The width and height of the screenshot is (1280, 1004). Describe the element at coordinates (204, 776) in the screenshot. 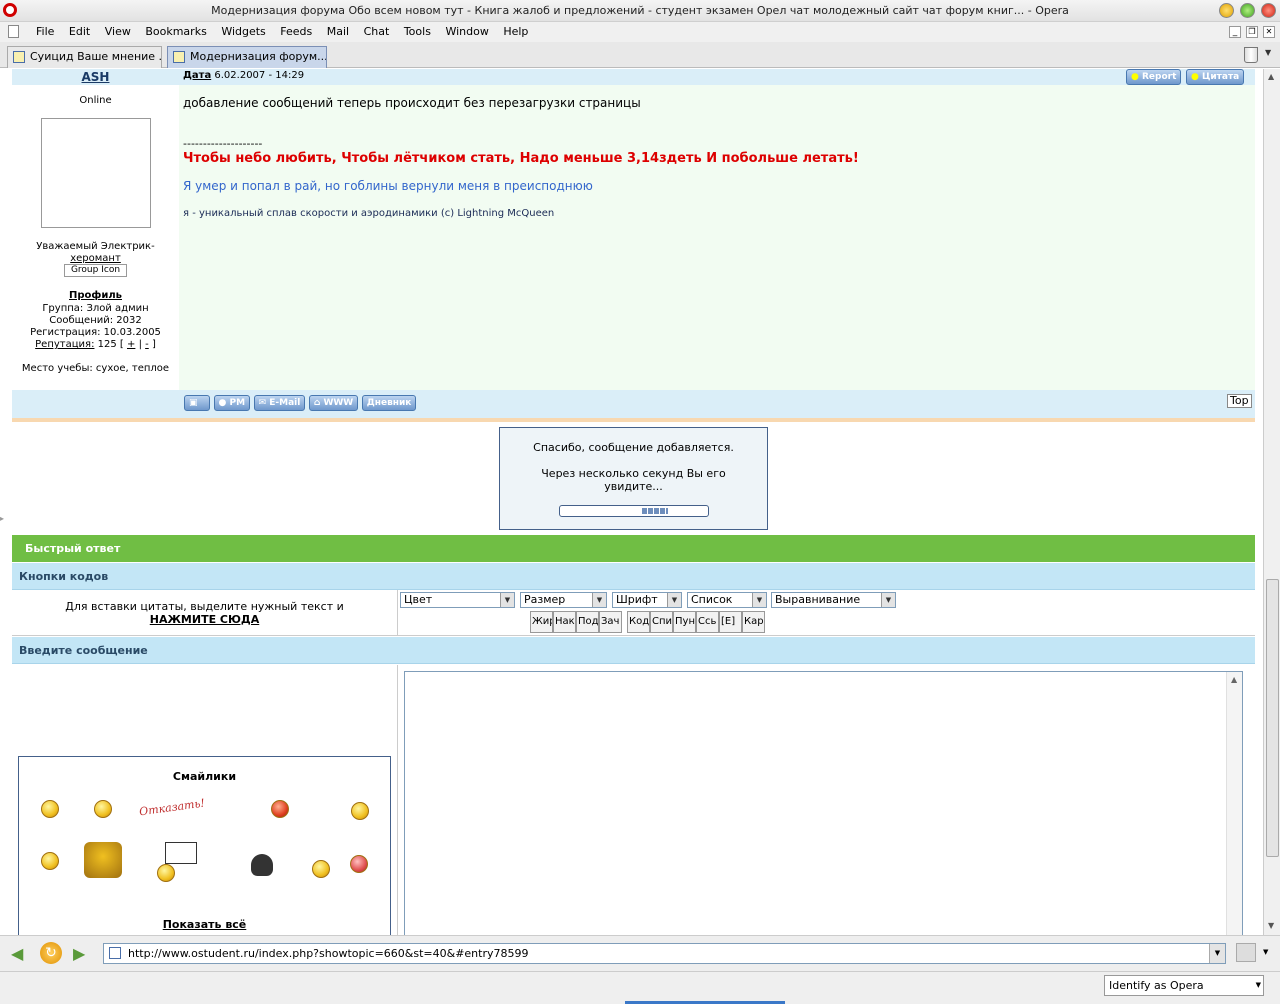

I see `smilies-title: Смайлики` at that location.